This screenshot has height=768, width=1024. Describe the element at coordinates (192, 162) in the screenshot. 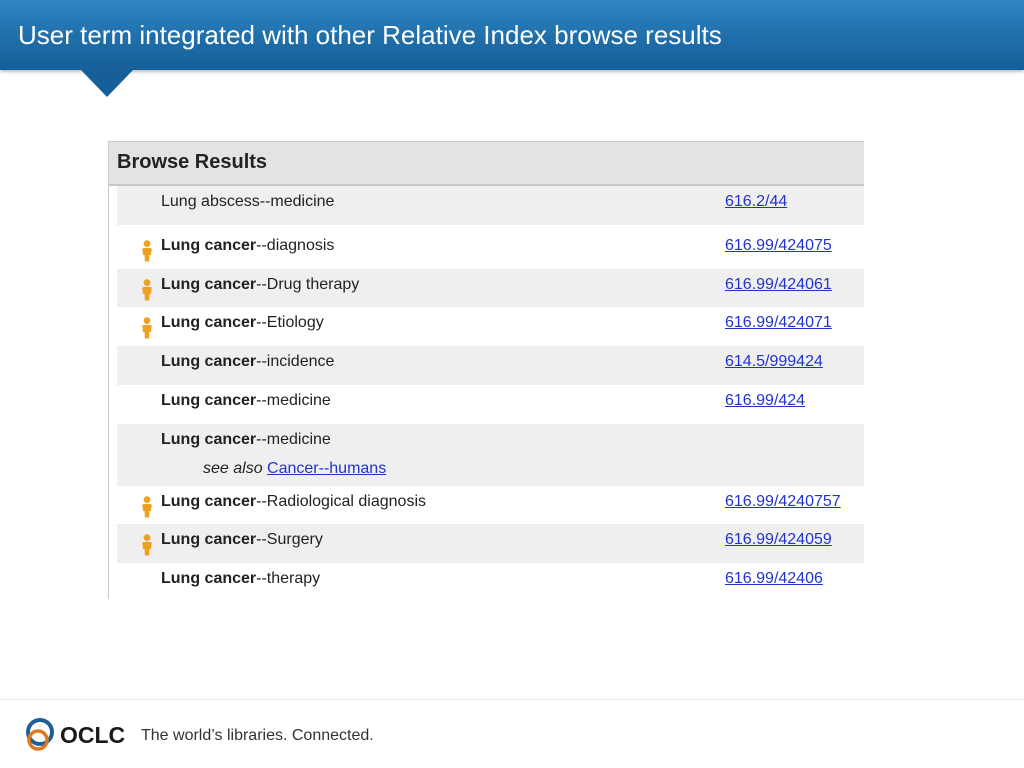

I see `browse-results-title: Browse Results` at that location.